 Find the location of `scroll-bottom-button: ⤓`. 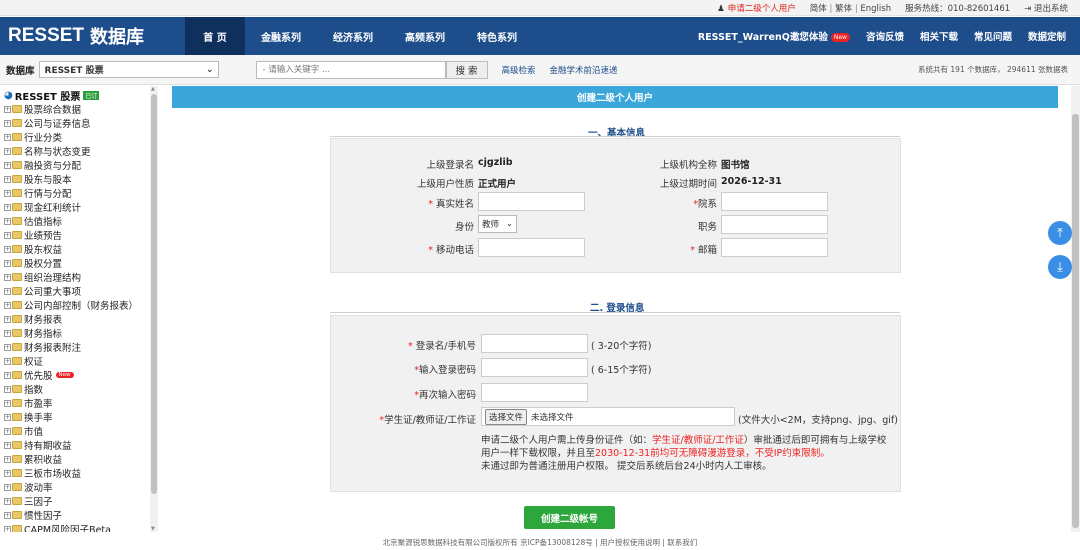

scroll-bottom-button: ⤓ is located at coordinates (1060, 267).